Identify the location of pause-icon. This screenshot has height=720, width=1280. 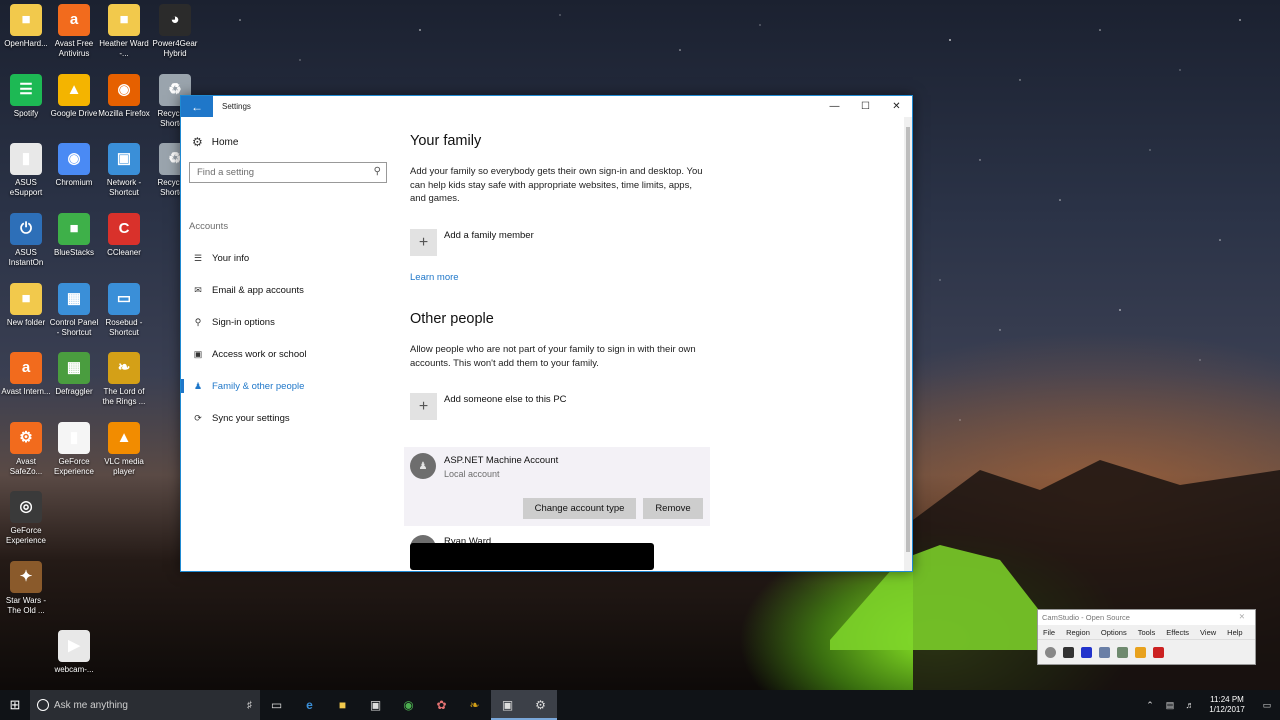
(1068, 652).